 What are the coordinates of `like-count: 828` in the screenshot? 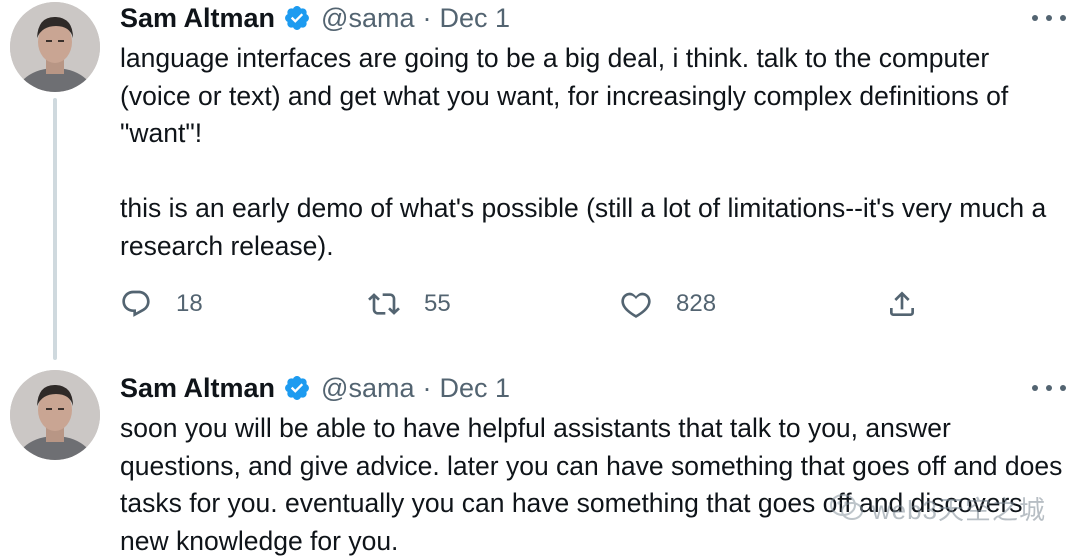 It's located at (696, 303).